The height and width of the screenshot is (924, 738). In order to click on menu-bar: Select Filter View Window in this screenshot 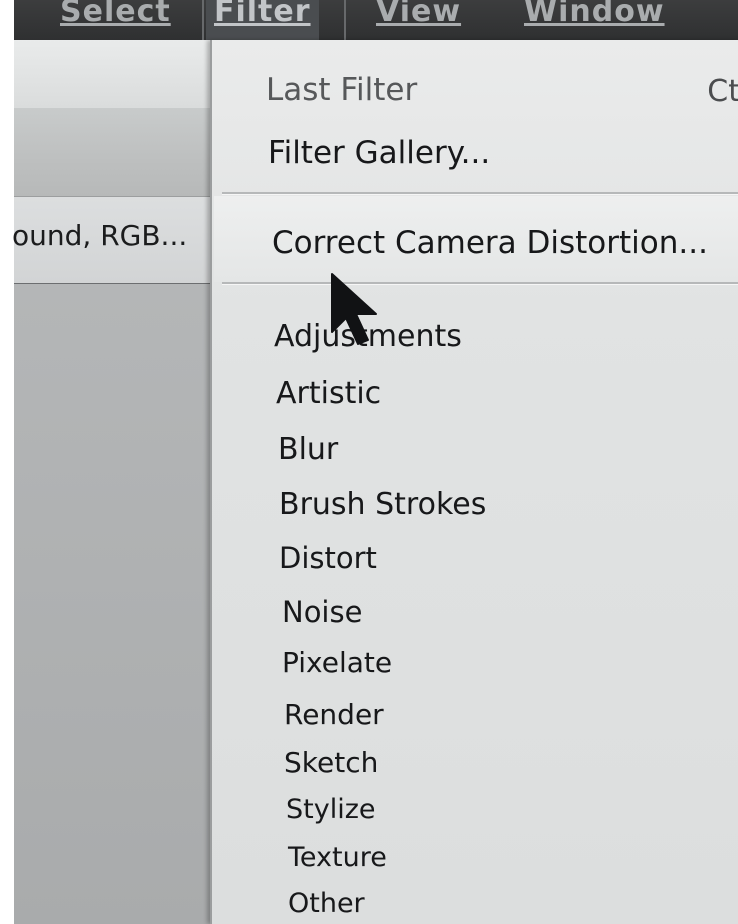, I will do `click(376, 20)`.